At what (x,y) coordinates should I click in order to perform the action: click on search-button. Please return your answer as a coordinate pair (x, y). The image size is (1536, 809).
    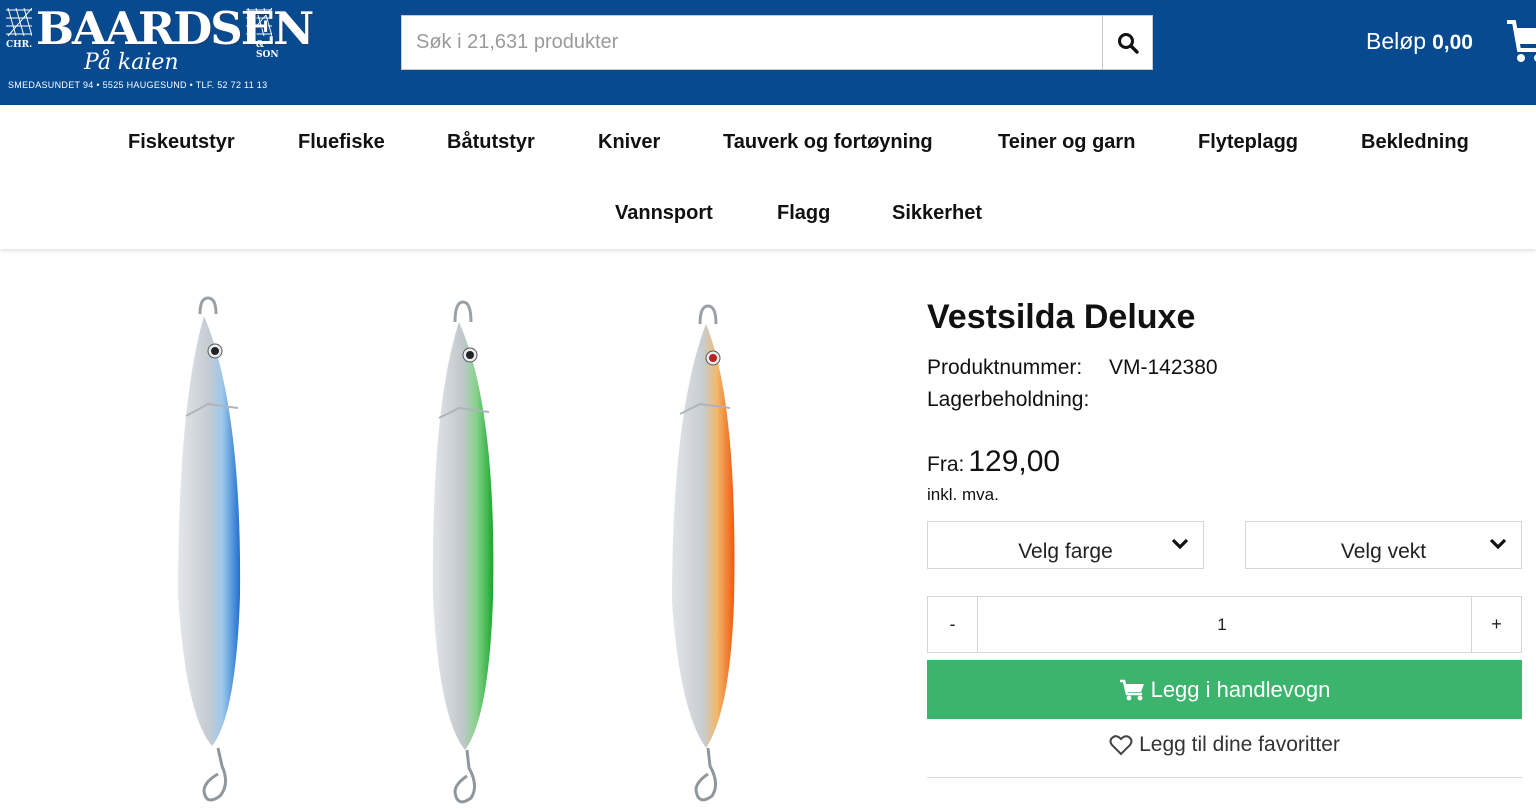
    Looking at the image, I should click on (1127, 42).